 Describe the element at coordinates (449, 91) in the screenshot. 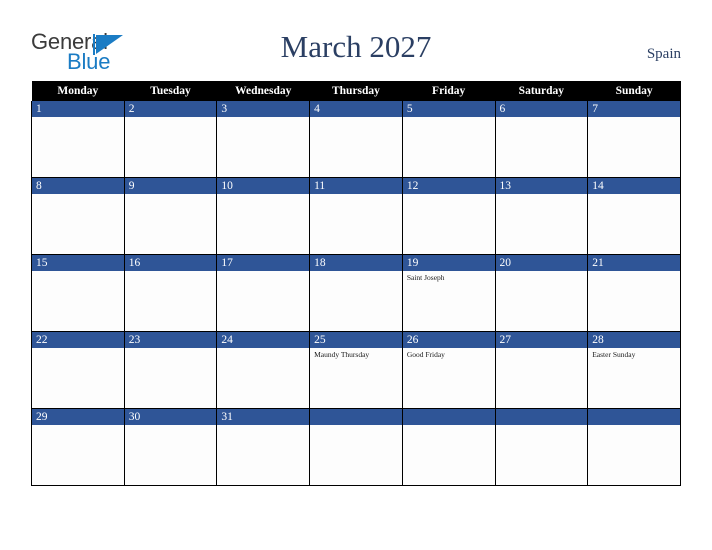

I see `weekday-header-friday: Friday` at that location.